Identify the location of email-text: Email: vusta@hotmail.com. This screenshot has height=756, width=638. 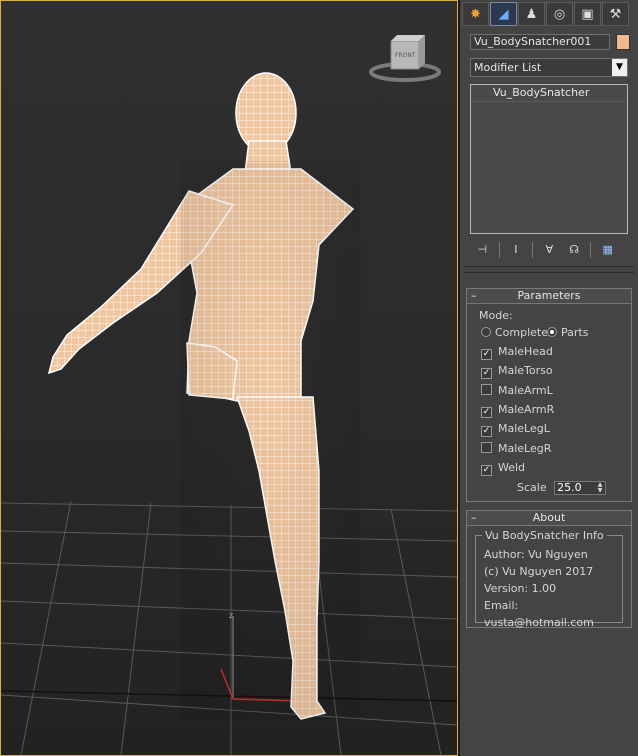
(539, 614).